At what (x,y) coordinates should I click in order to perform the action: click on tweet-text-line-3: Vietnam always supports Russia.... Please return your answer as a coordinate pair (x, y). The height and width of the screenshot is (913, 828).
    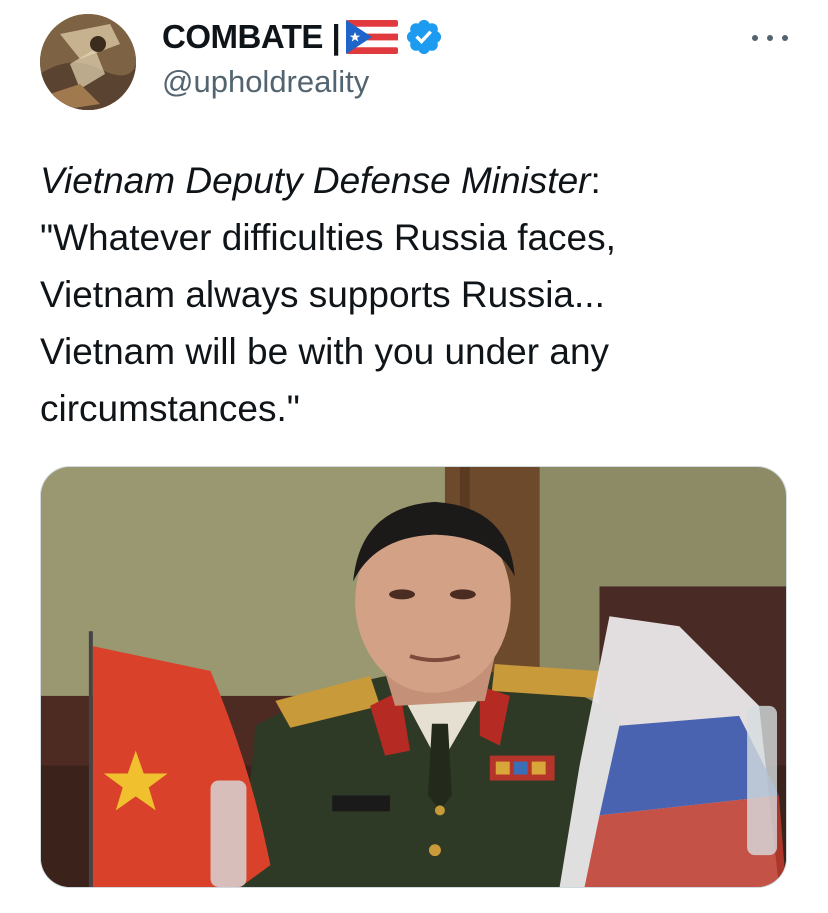
    Looking at the image, I should click on (322, 294).